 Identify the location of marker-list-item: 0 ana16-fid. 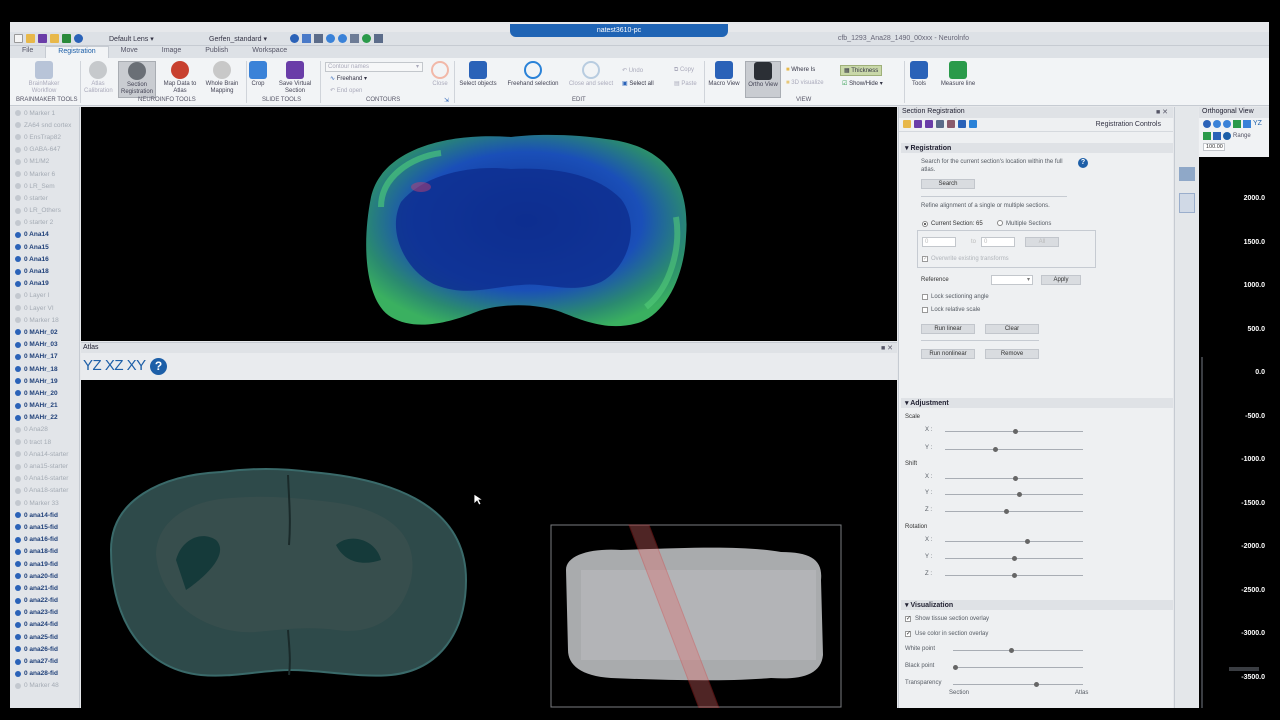
(44, 540).